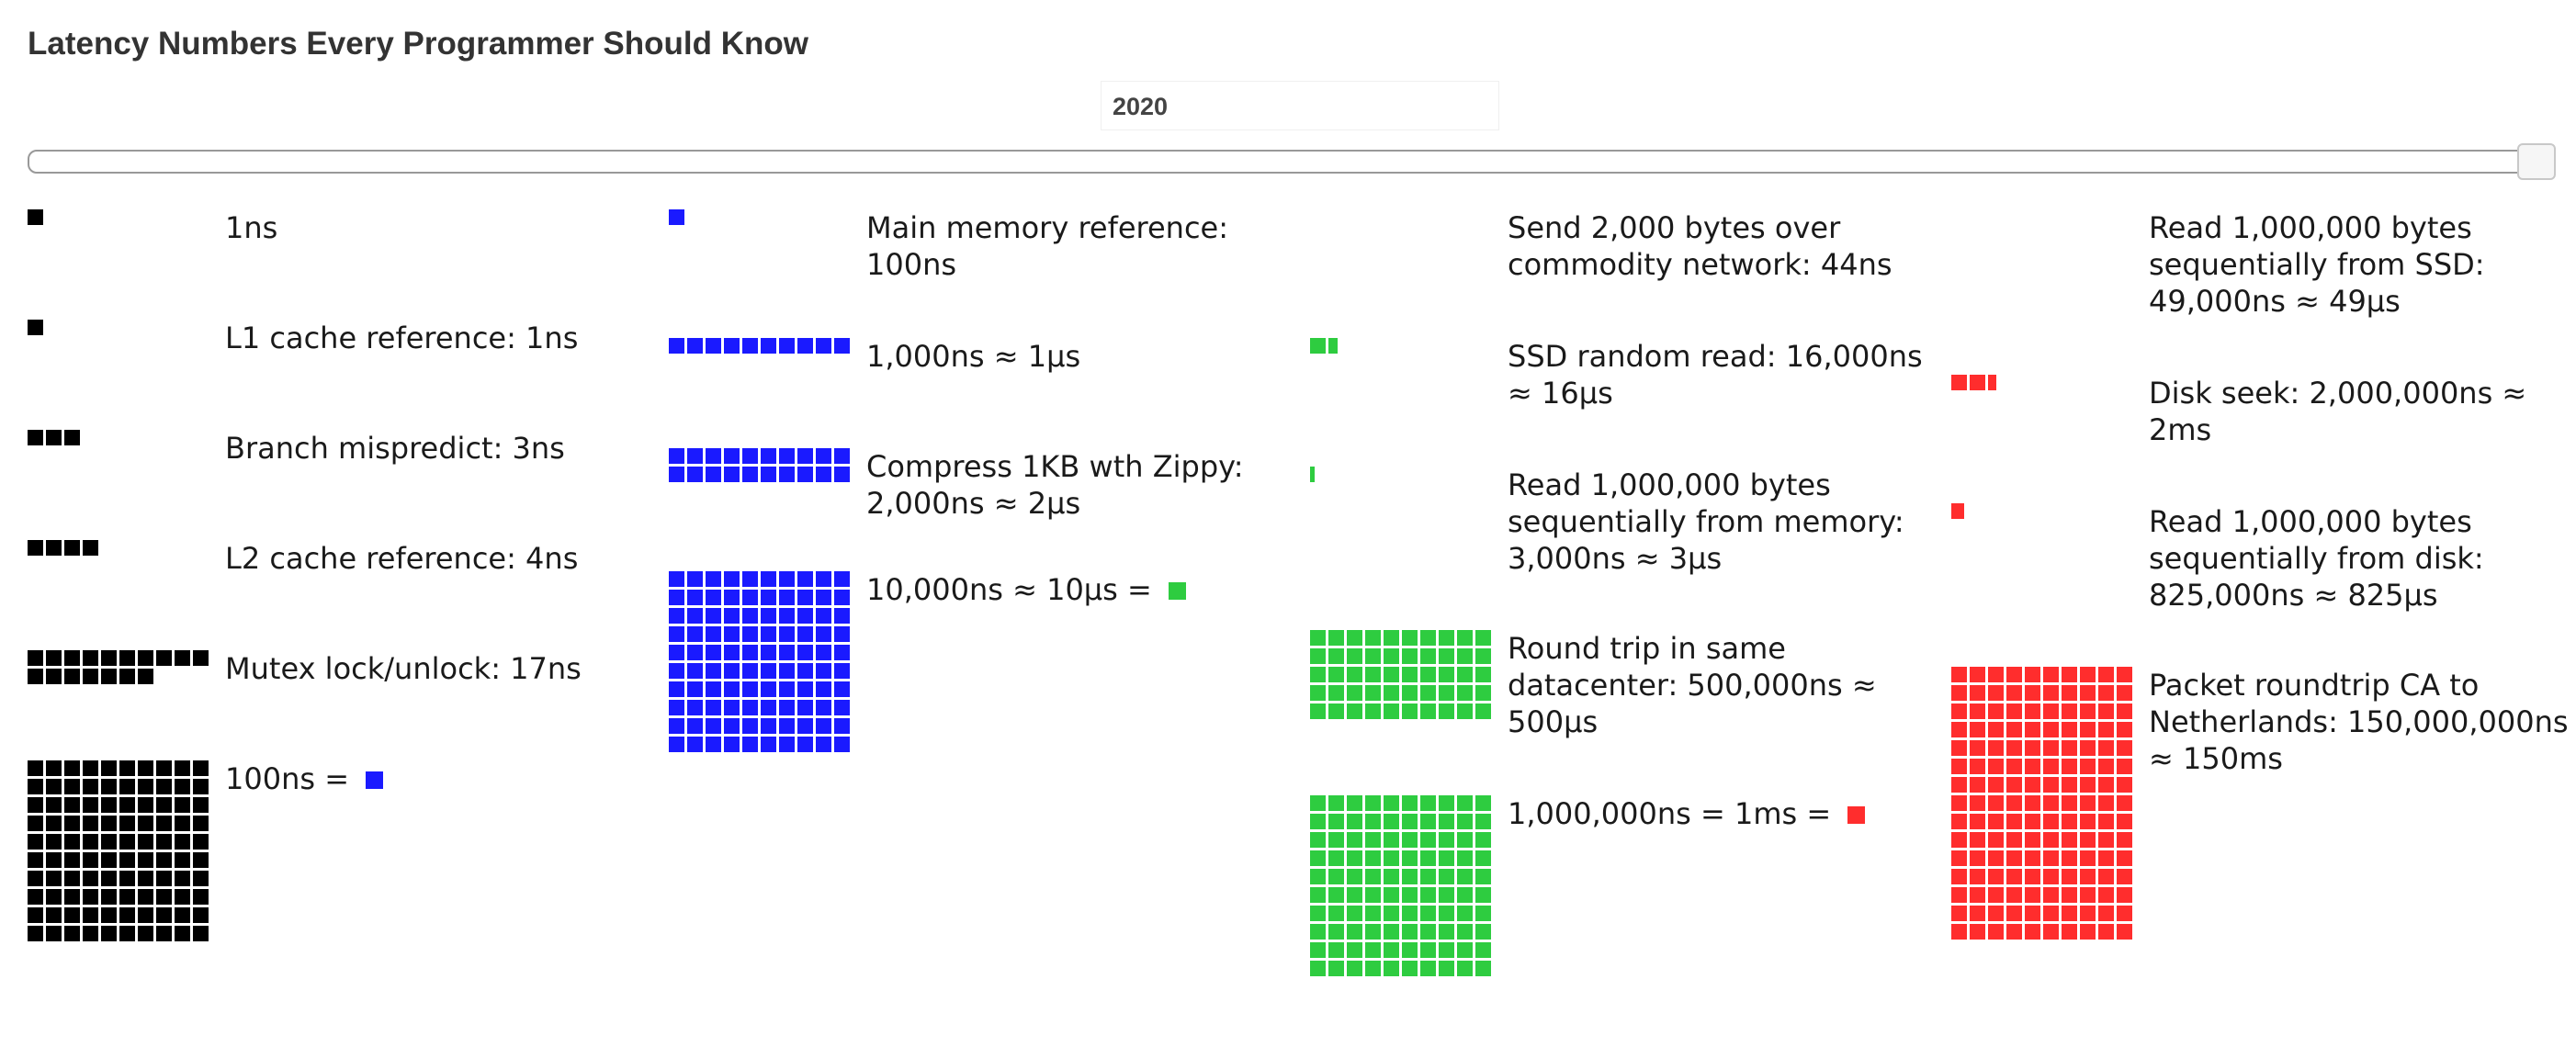 Image resolution: width=2576 pixels, height=1058 pixels. I want to click on year-slider-track, so click(1288, 162).